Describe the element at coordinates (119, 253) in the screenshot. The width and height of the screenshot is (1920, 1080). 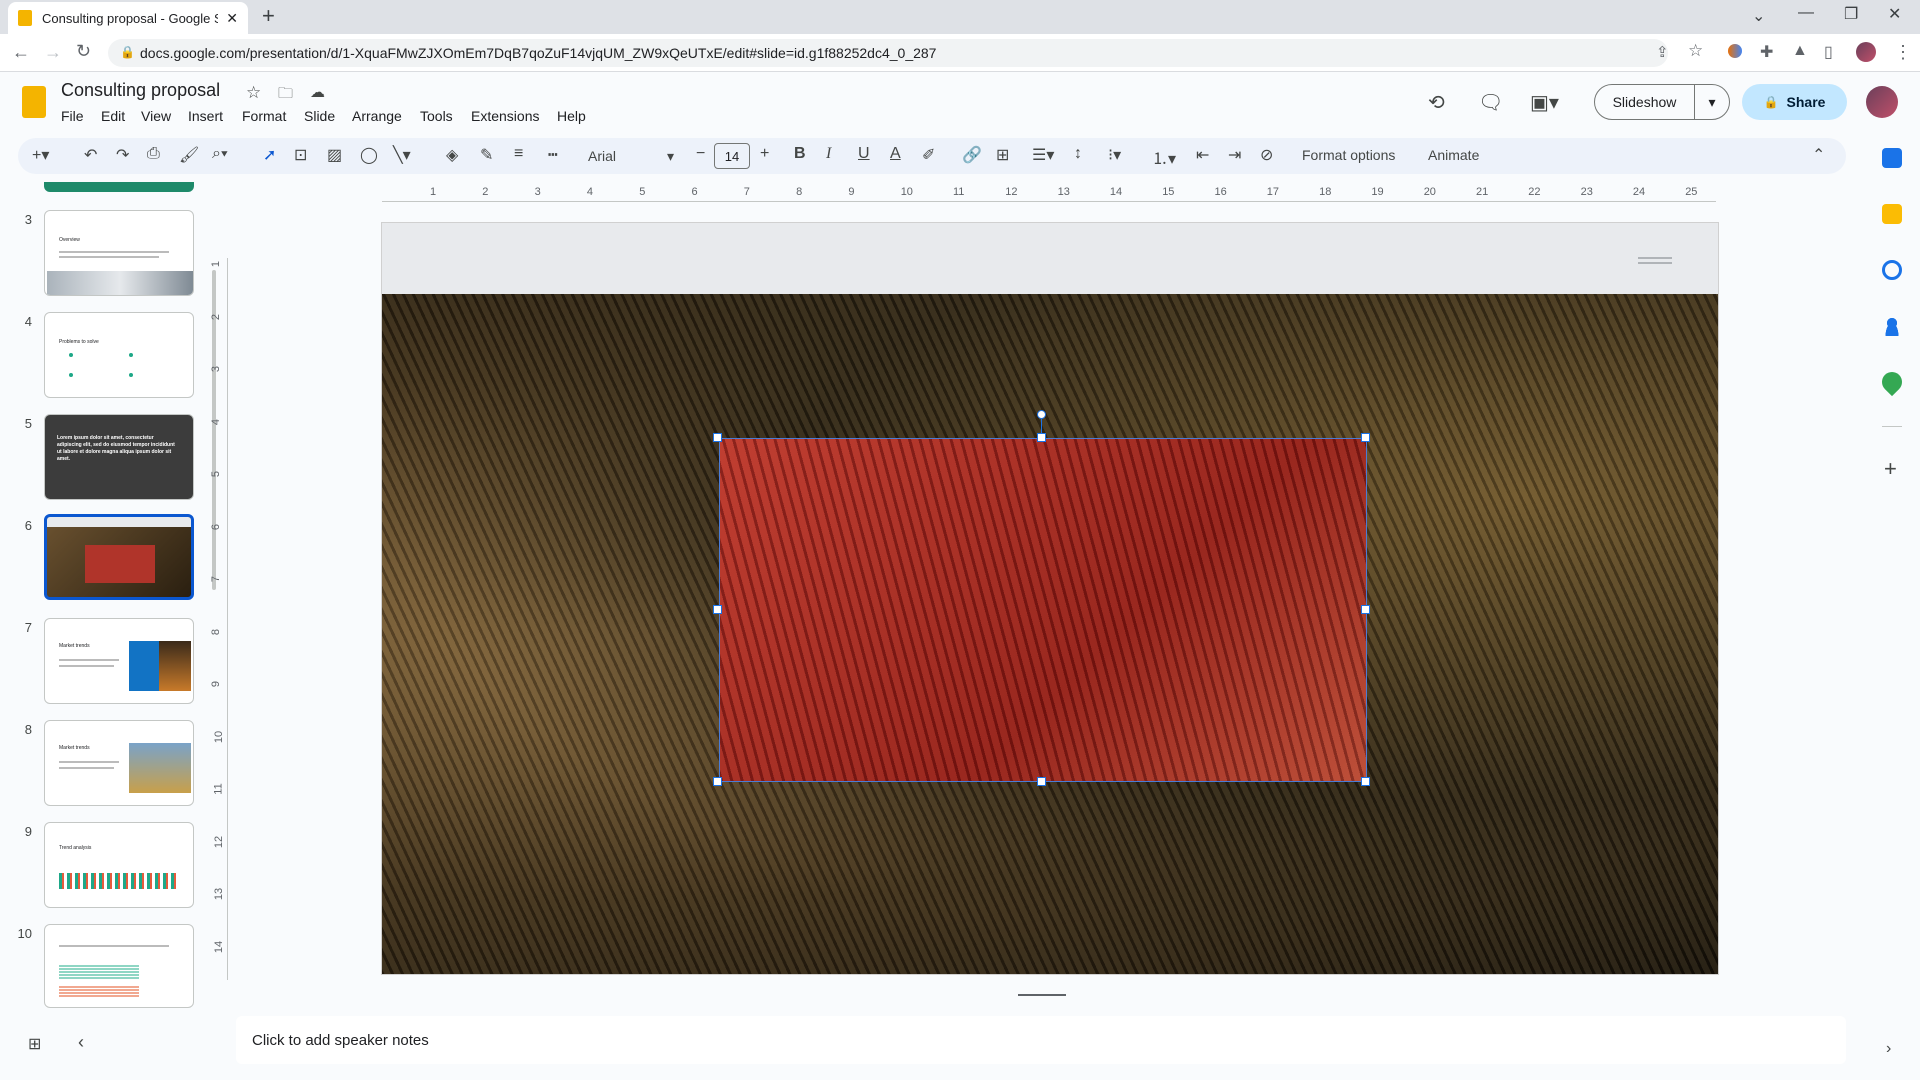
I see `slide-thumb-3: Overview` at that location.